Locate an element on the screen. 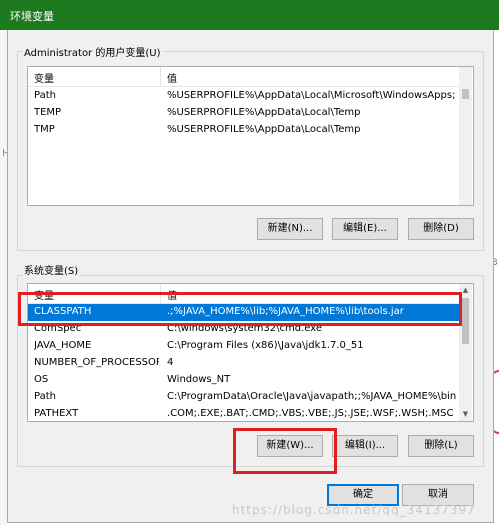  list-item: NUMBER_OF_PROCESSORS 4 is located at coordinates (243, 363).